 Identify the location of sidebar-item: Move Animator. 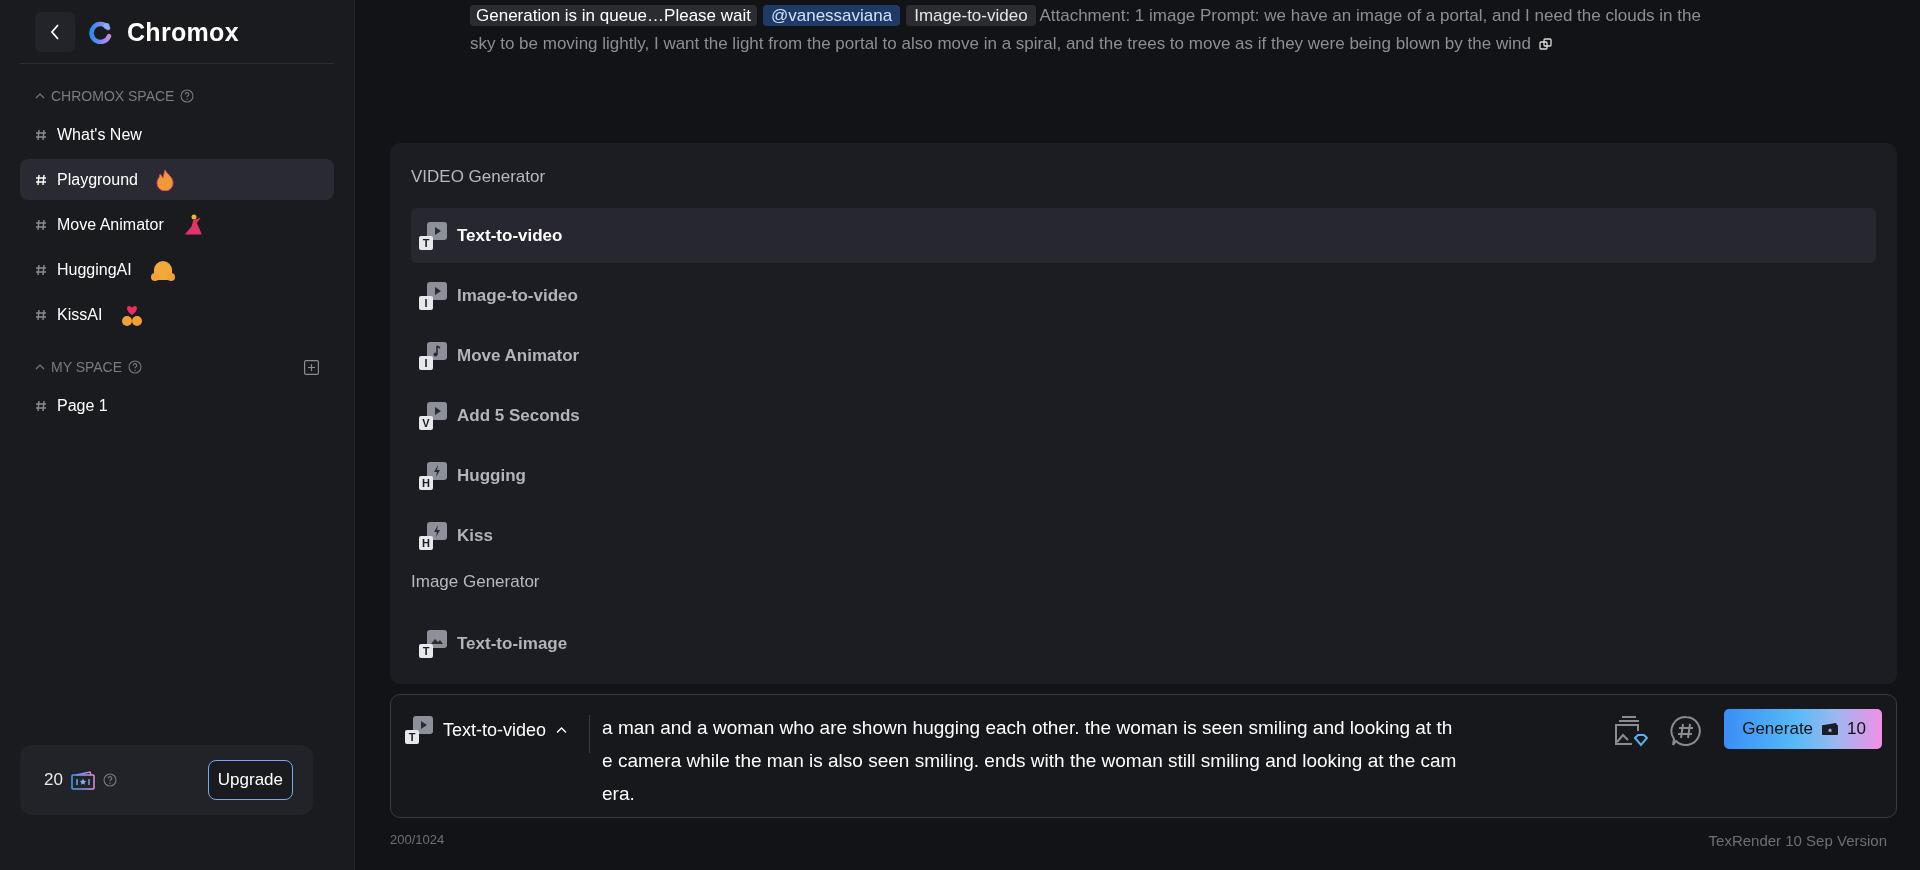
(177, 224).